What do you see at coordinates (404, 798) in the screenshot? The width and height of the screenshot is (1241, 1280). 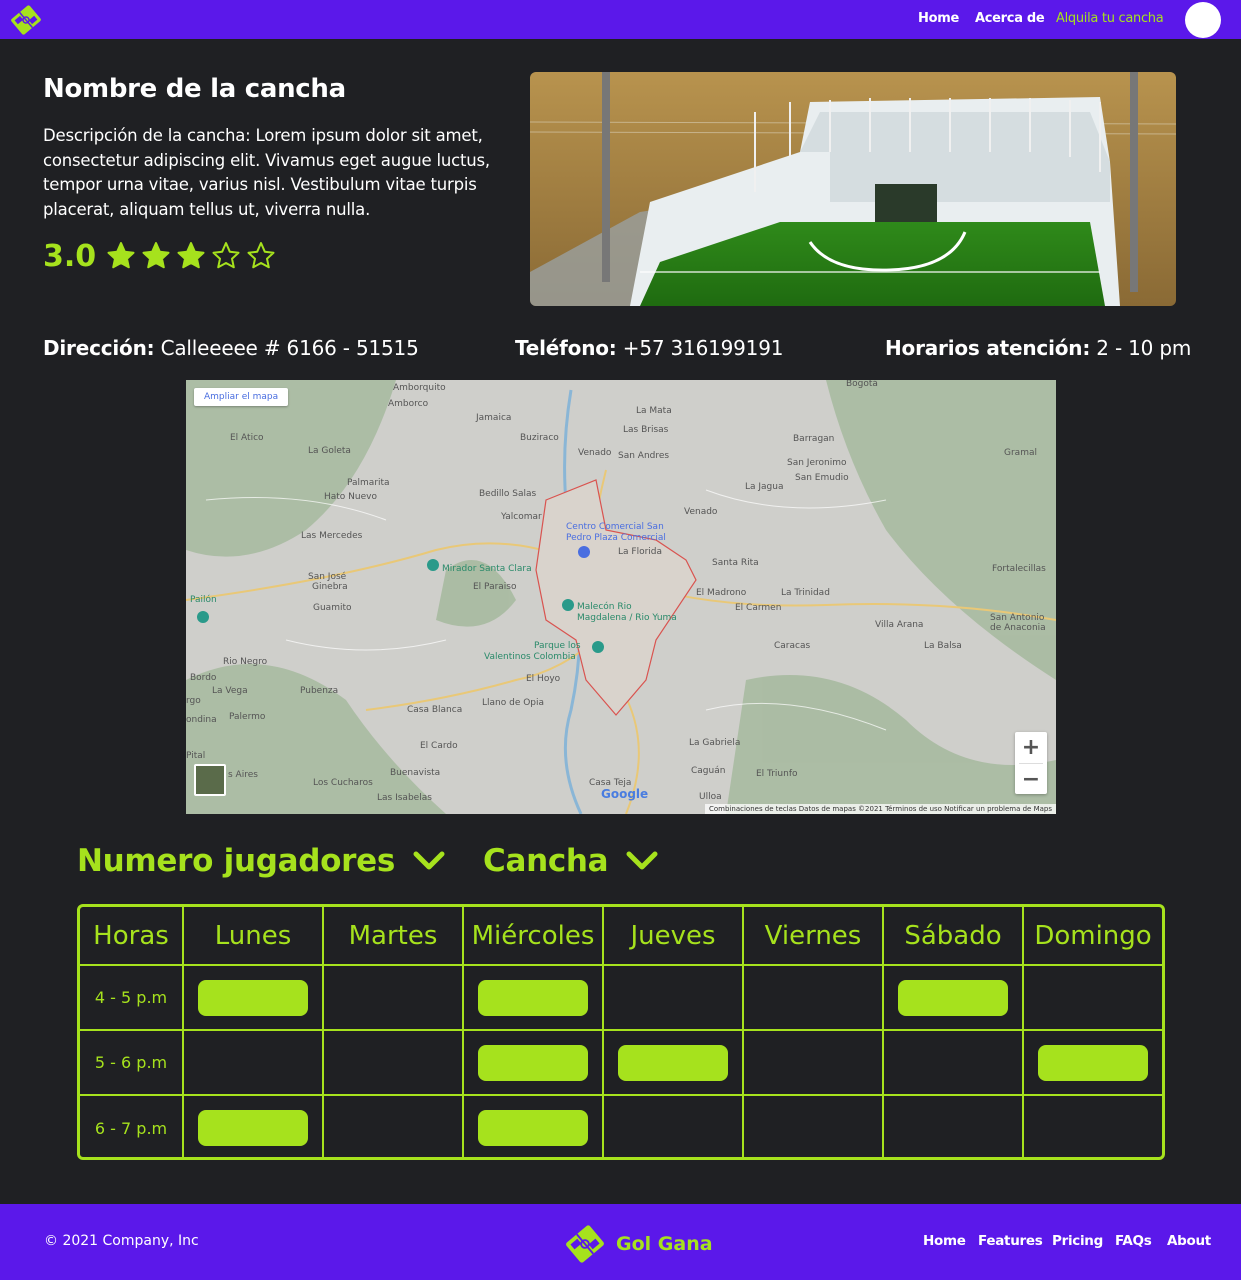 I see `svg-text: Las Isabelas` at bounding box center [404, 798].